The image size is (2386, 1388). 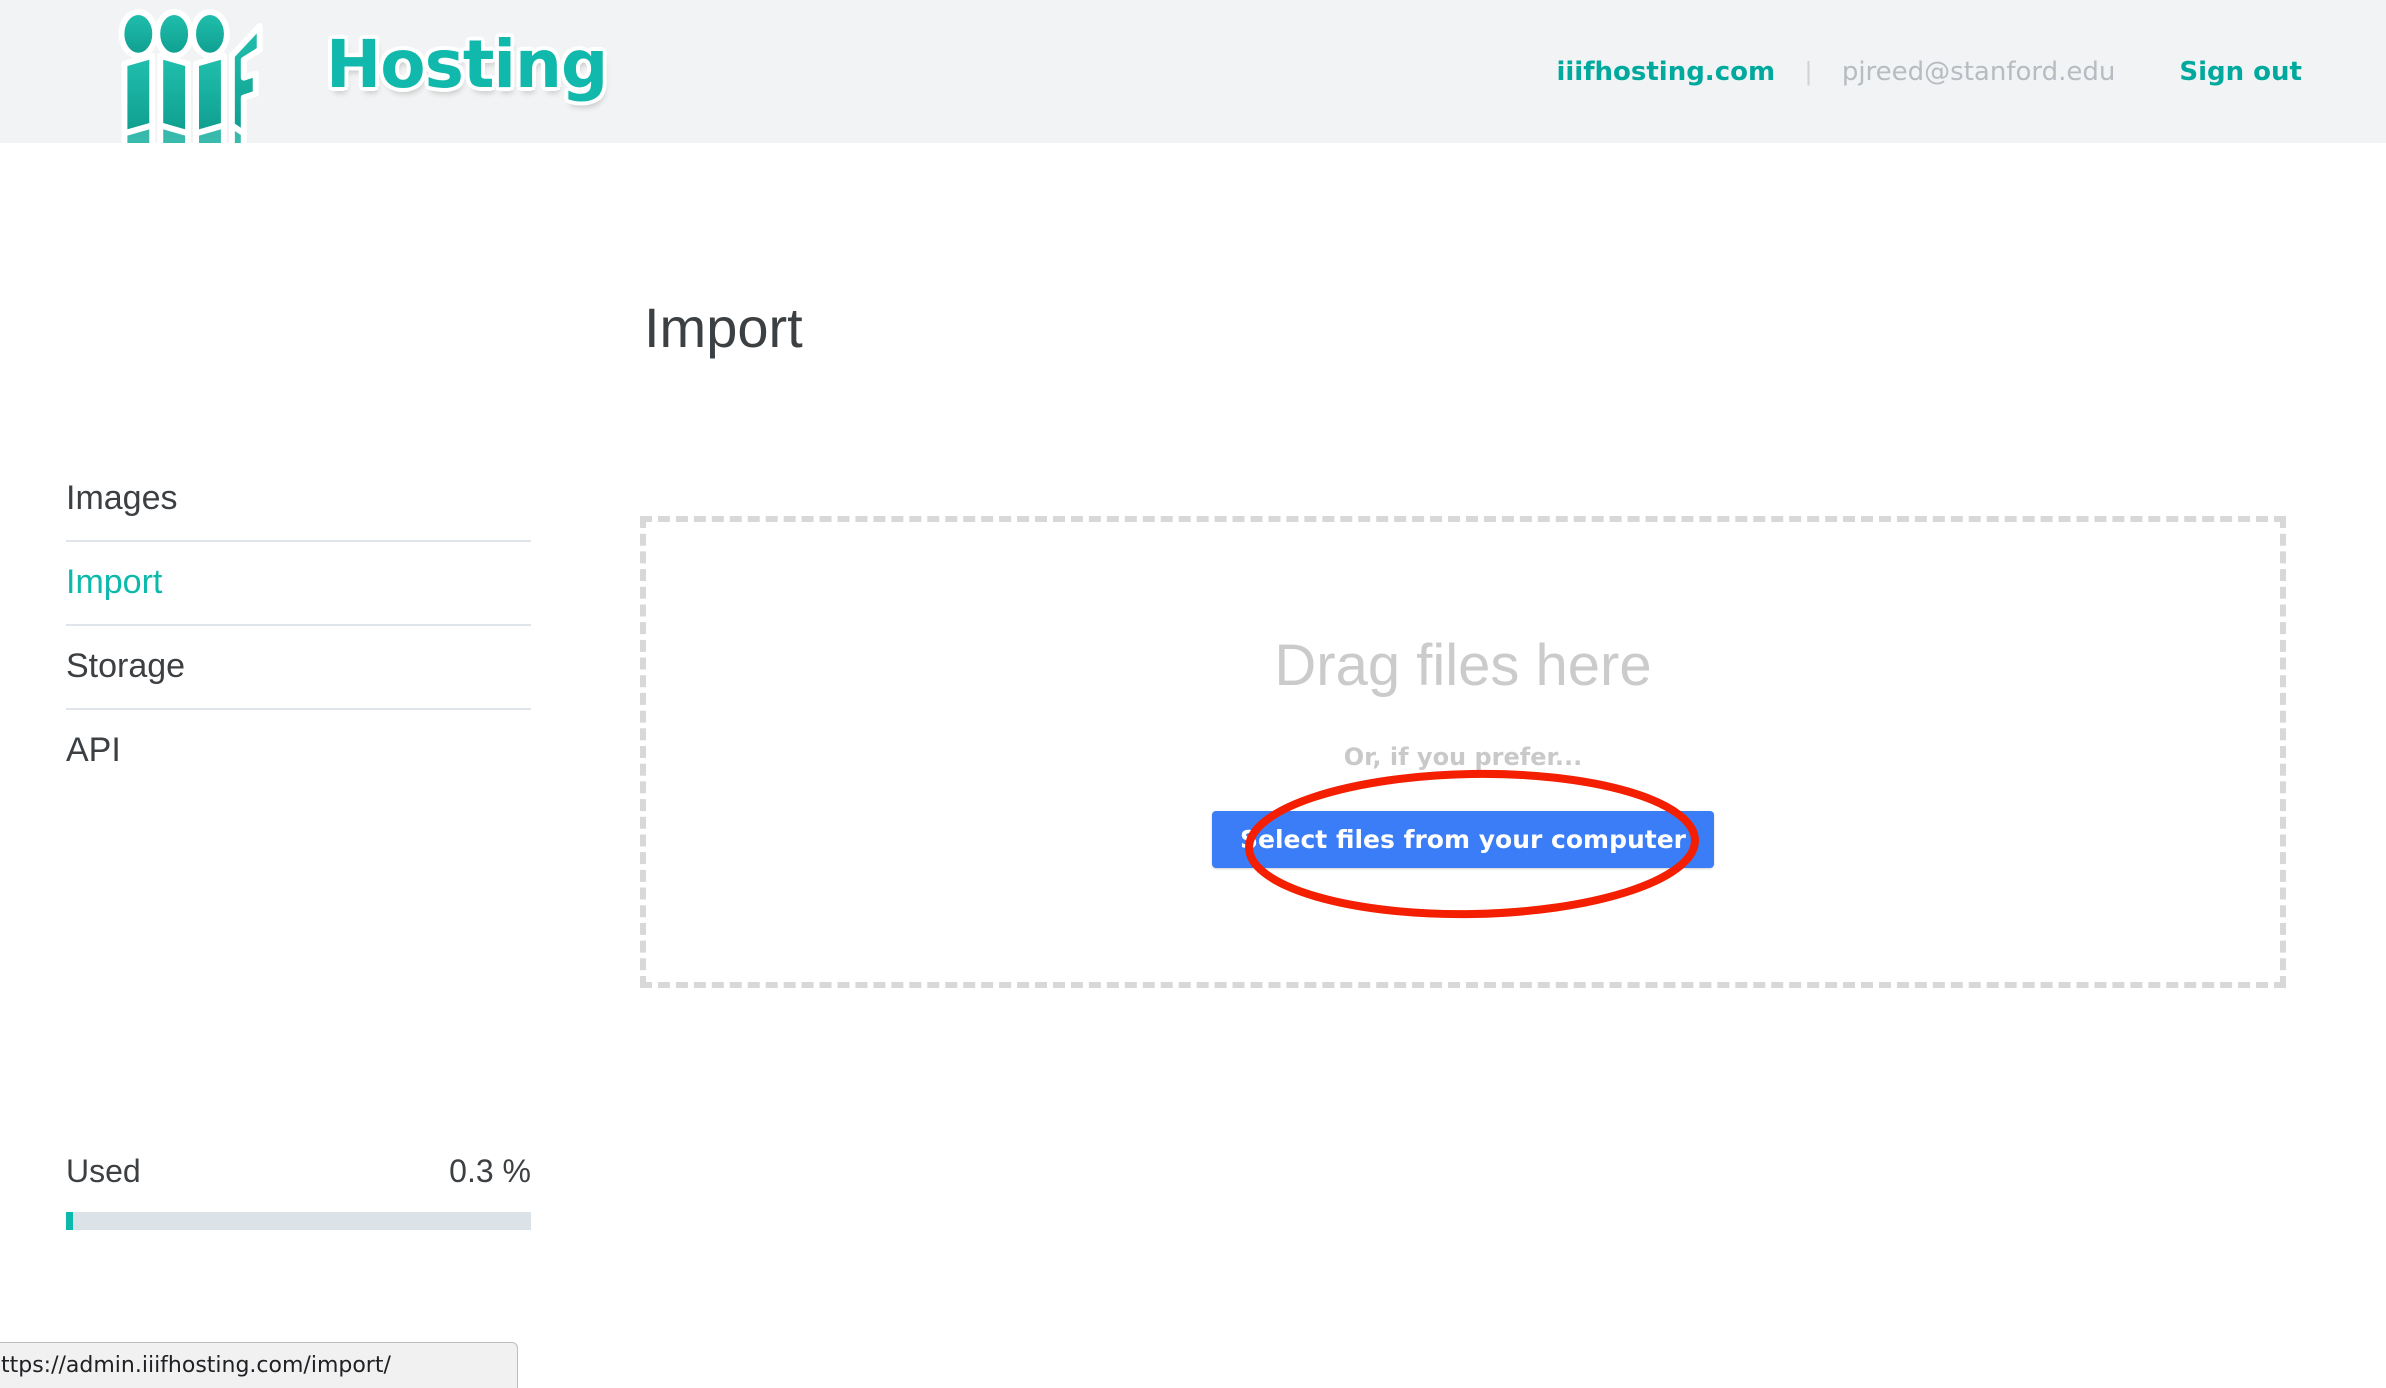 What do you see at coordinates (490, 1171) in the screenshot?
I see `storage-usage-value: 0.3 %` at bounding box center [490, 1171].